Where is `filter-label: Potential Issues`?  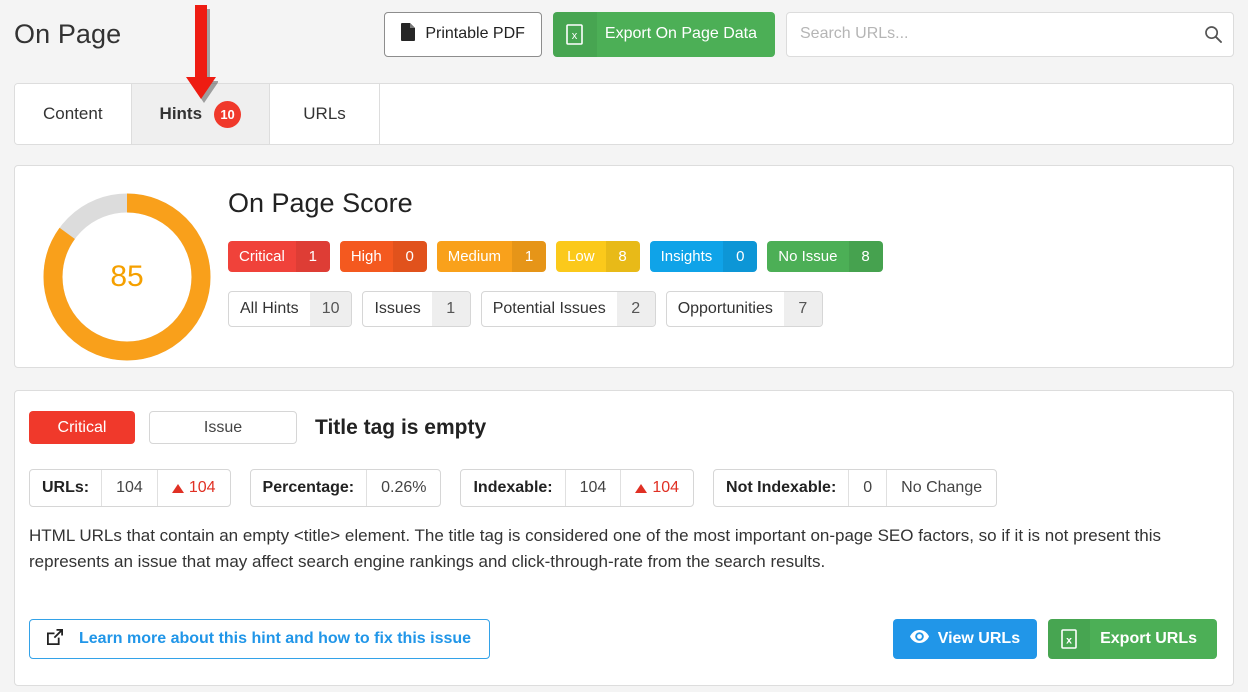
filter-label: Potential Issues is located at coordinates (549, 308).